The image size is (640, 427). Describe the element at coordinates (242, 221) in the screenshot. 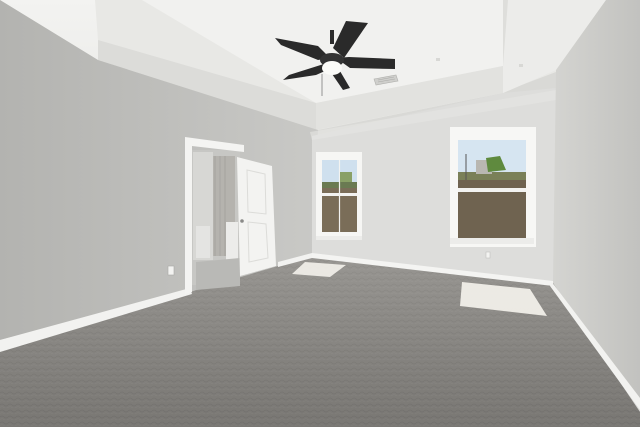

I see `door-knob-icon` at that location.